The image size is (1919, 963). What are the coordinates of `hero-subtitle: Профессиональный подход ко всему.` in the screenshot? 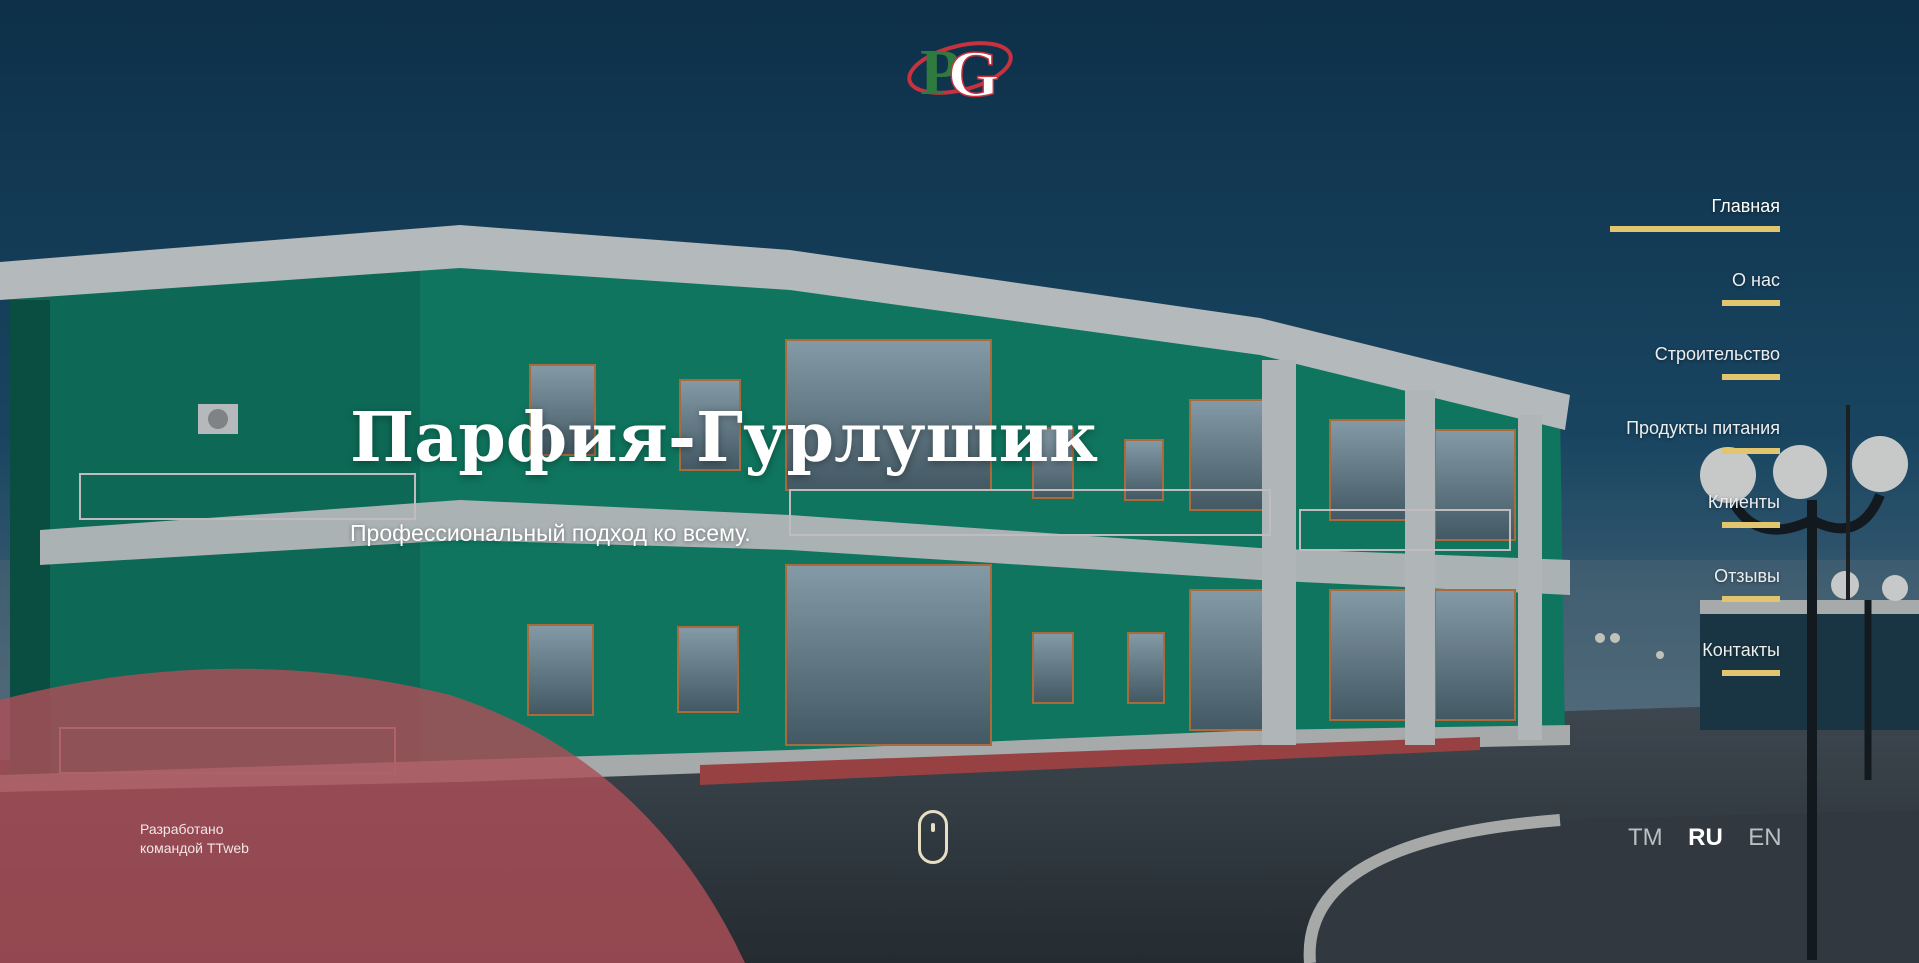 It's located at (550, 533).